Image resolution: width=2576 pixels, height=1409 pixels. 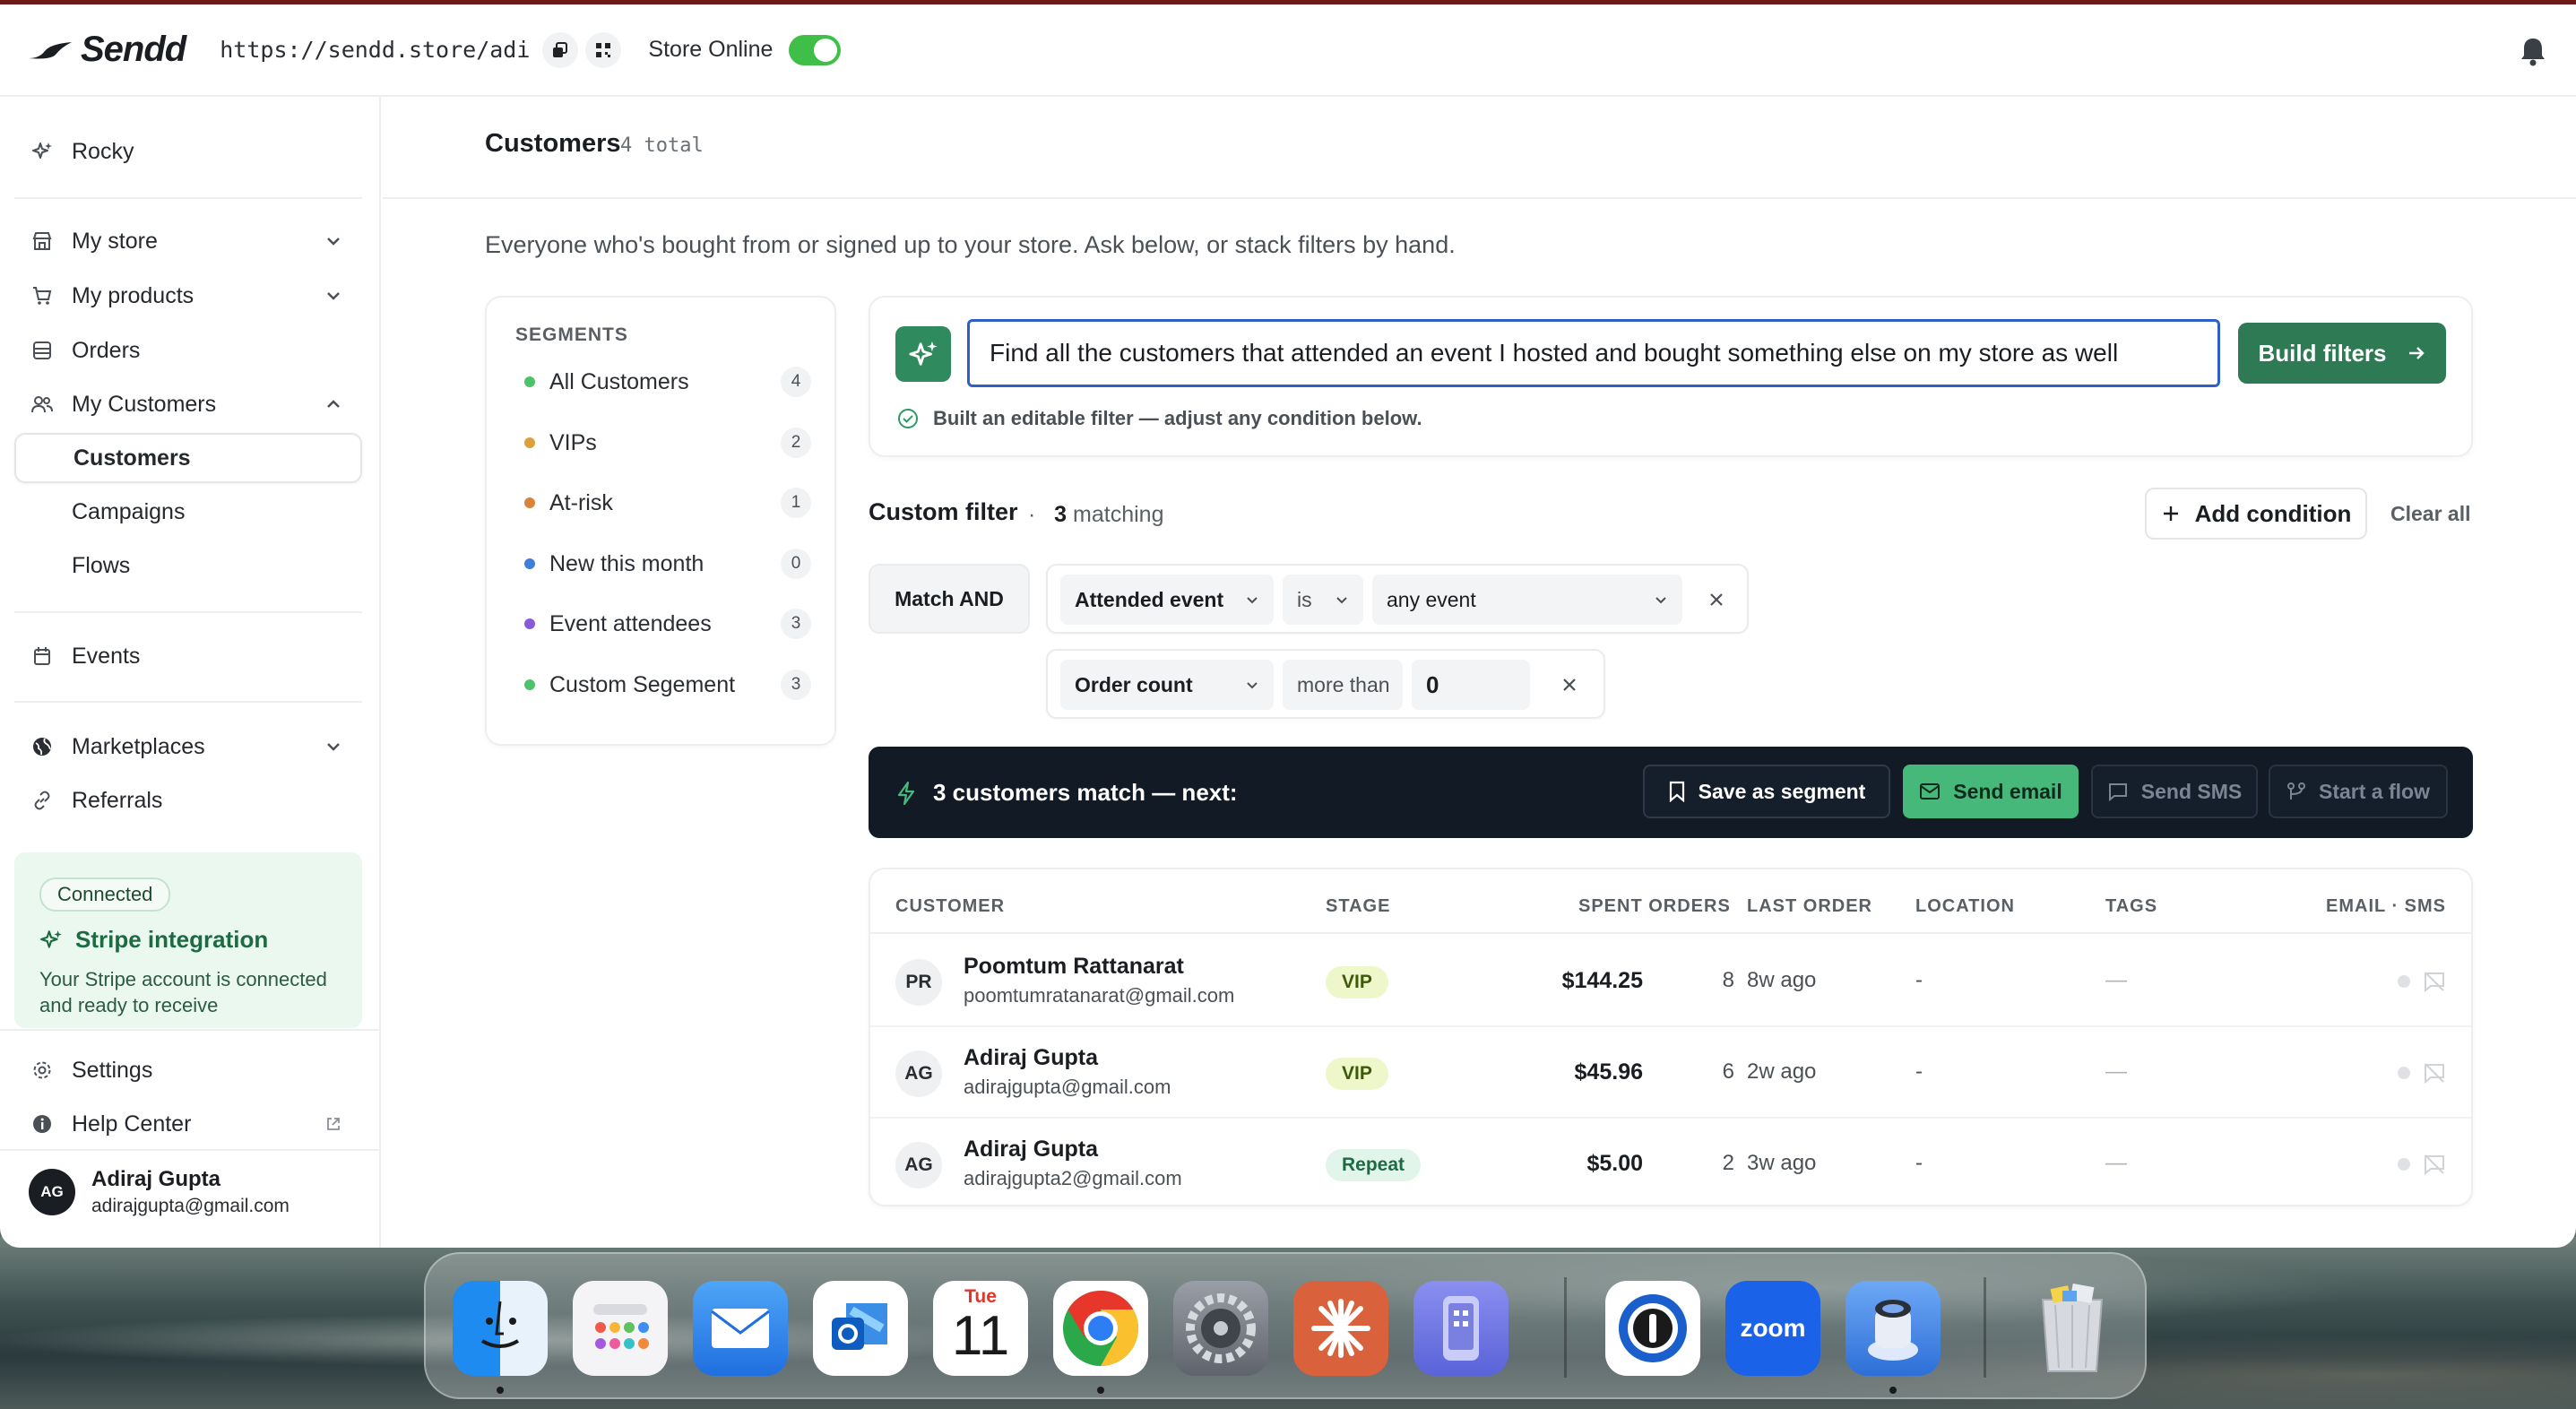 What do you see at coordinates (1652, 1328) in the screenshot?
I see `1password-icon` at bounding box center [1652, 1328].